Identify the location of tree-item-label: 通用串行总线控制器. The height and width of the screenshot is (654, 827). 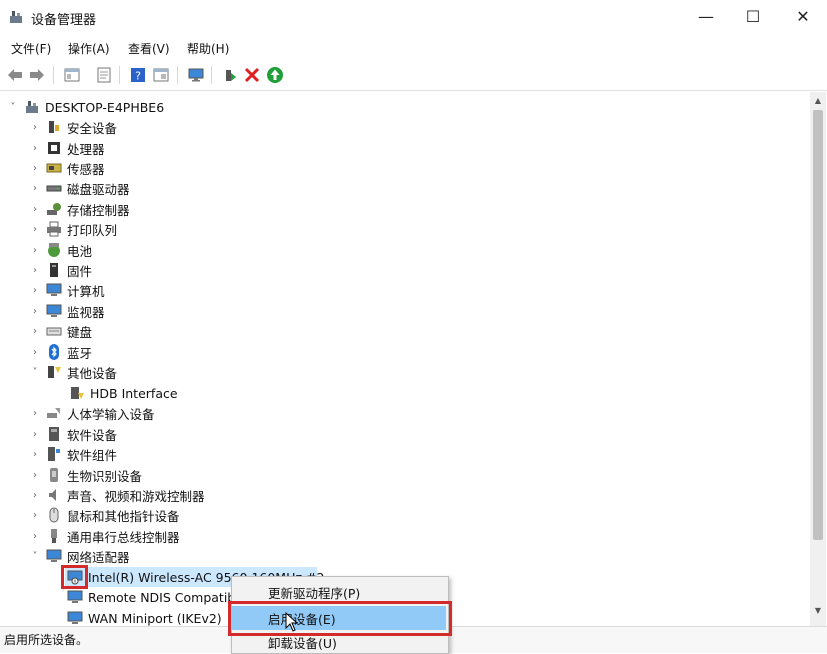
(123, 537).